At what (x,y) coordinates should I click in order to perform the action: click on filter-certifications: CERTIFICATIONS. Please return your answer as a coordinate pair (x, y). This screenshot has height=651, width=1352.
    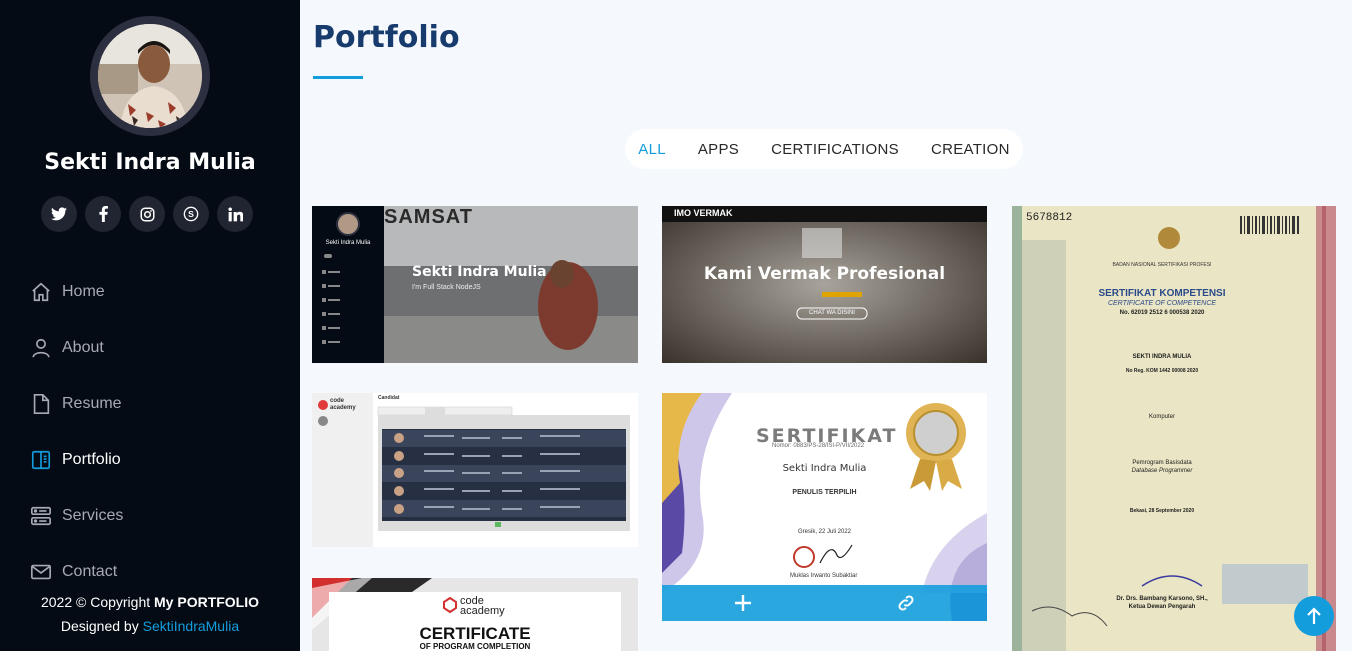
    Looking at the image, I should click on (835, 149).